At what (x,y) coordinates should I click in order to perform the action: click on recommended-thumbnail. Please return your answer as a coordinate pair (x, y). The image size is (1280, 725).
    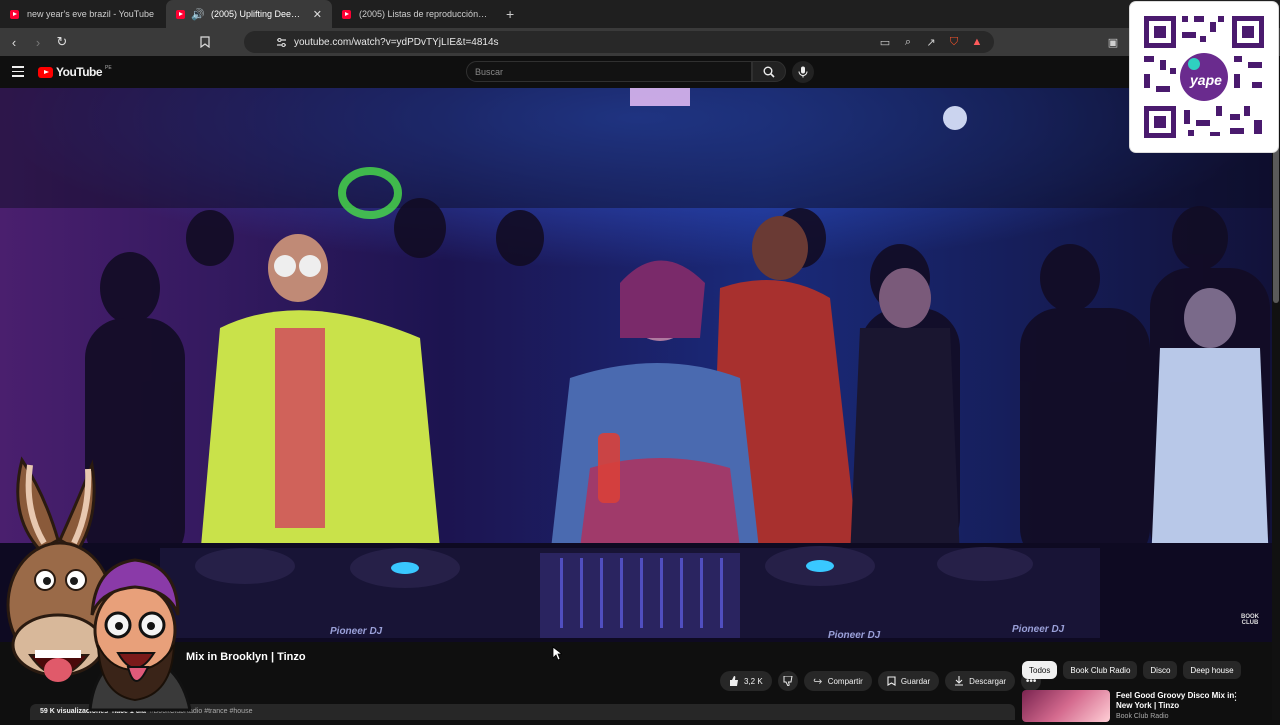
    Looking at the image, I should click on (1066, 706).